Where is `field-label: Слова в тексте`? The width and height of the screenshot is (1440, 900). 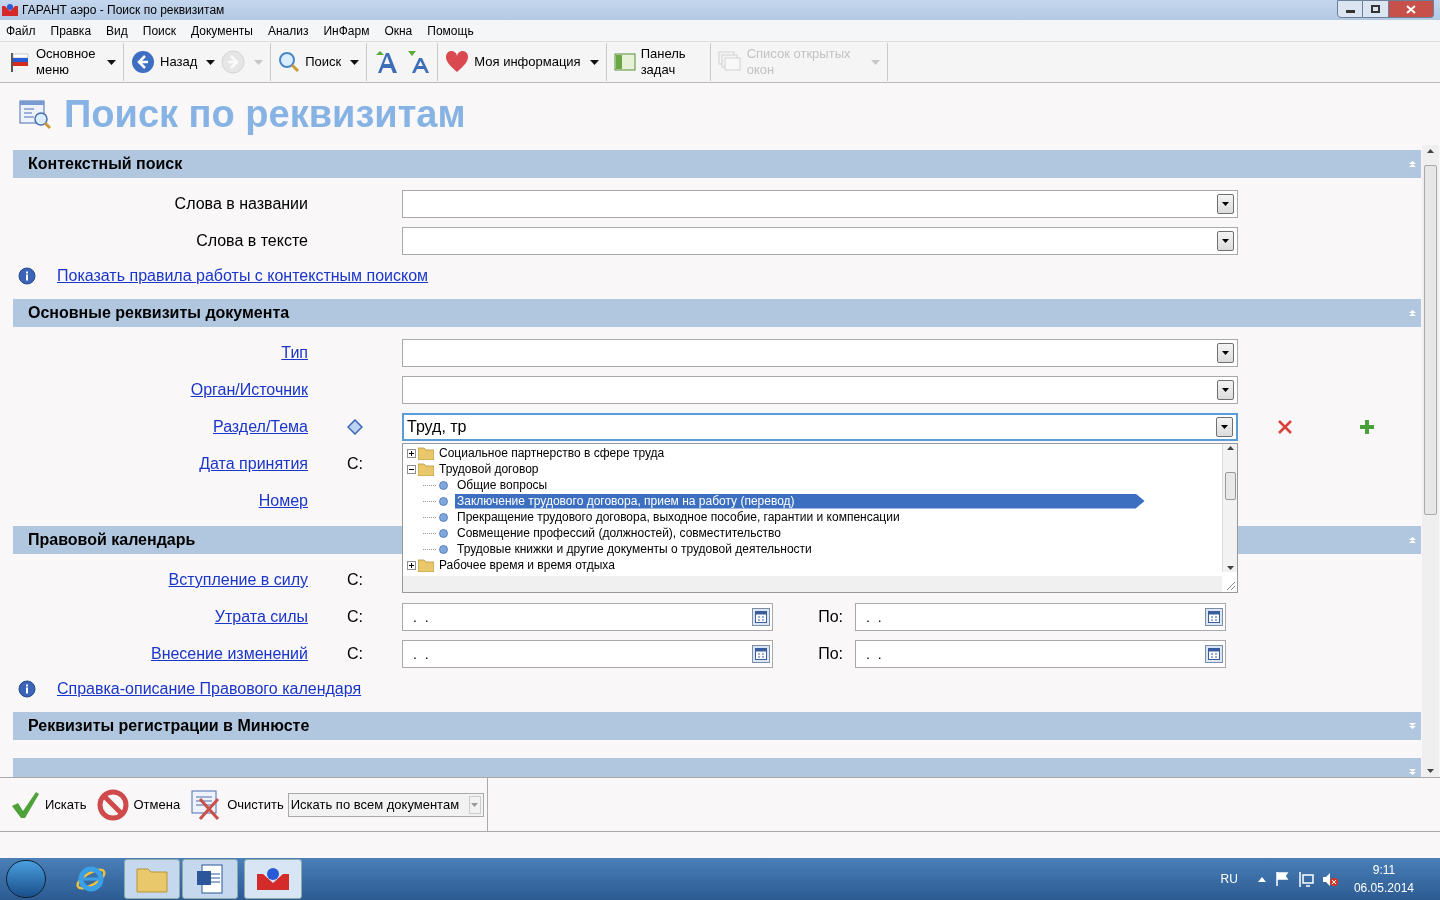 field-label: Слова в тексте is located at coordinates (252, 241).